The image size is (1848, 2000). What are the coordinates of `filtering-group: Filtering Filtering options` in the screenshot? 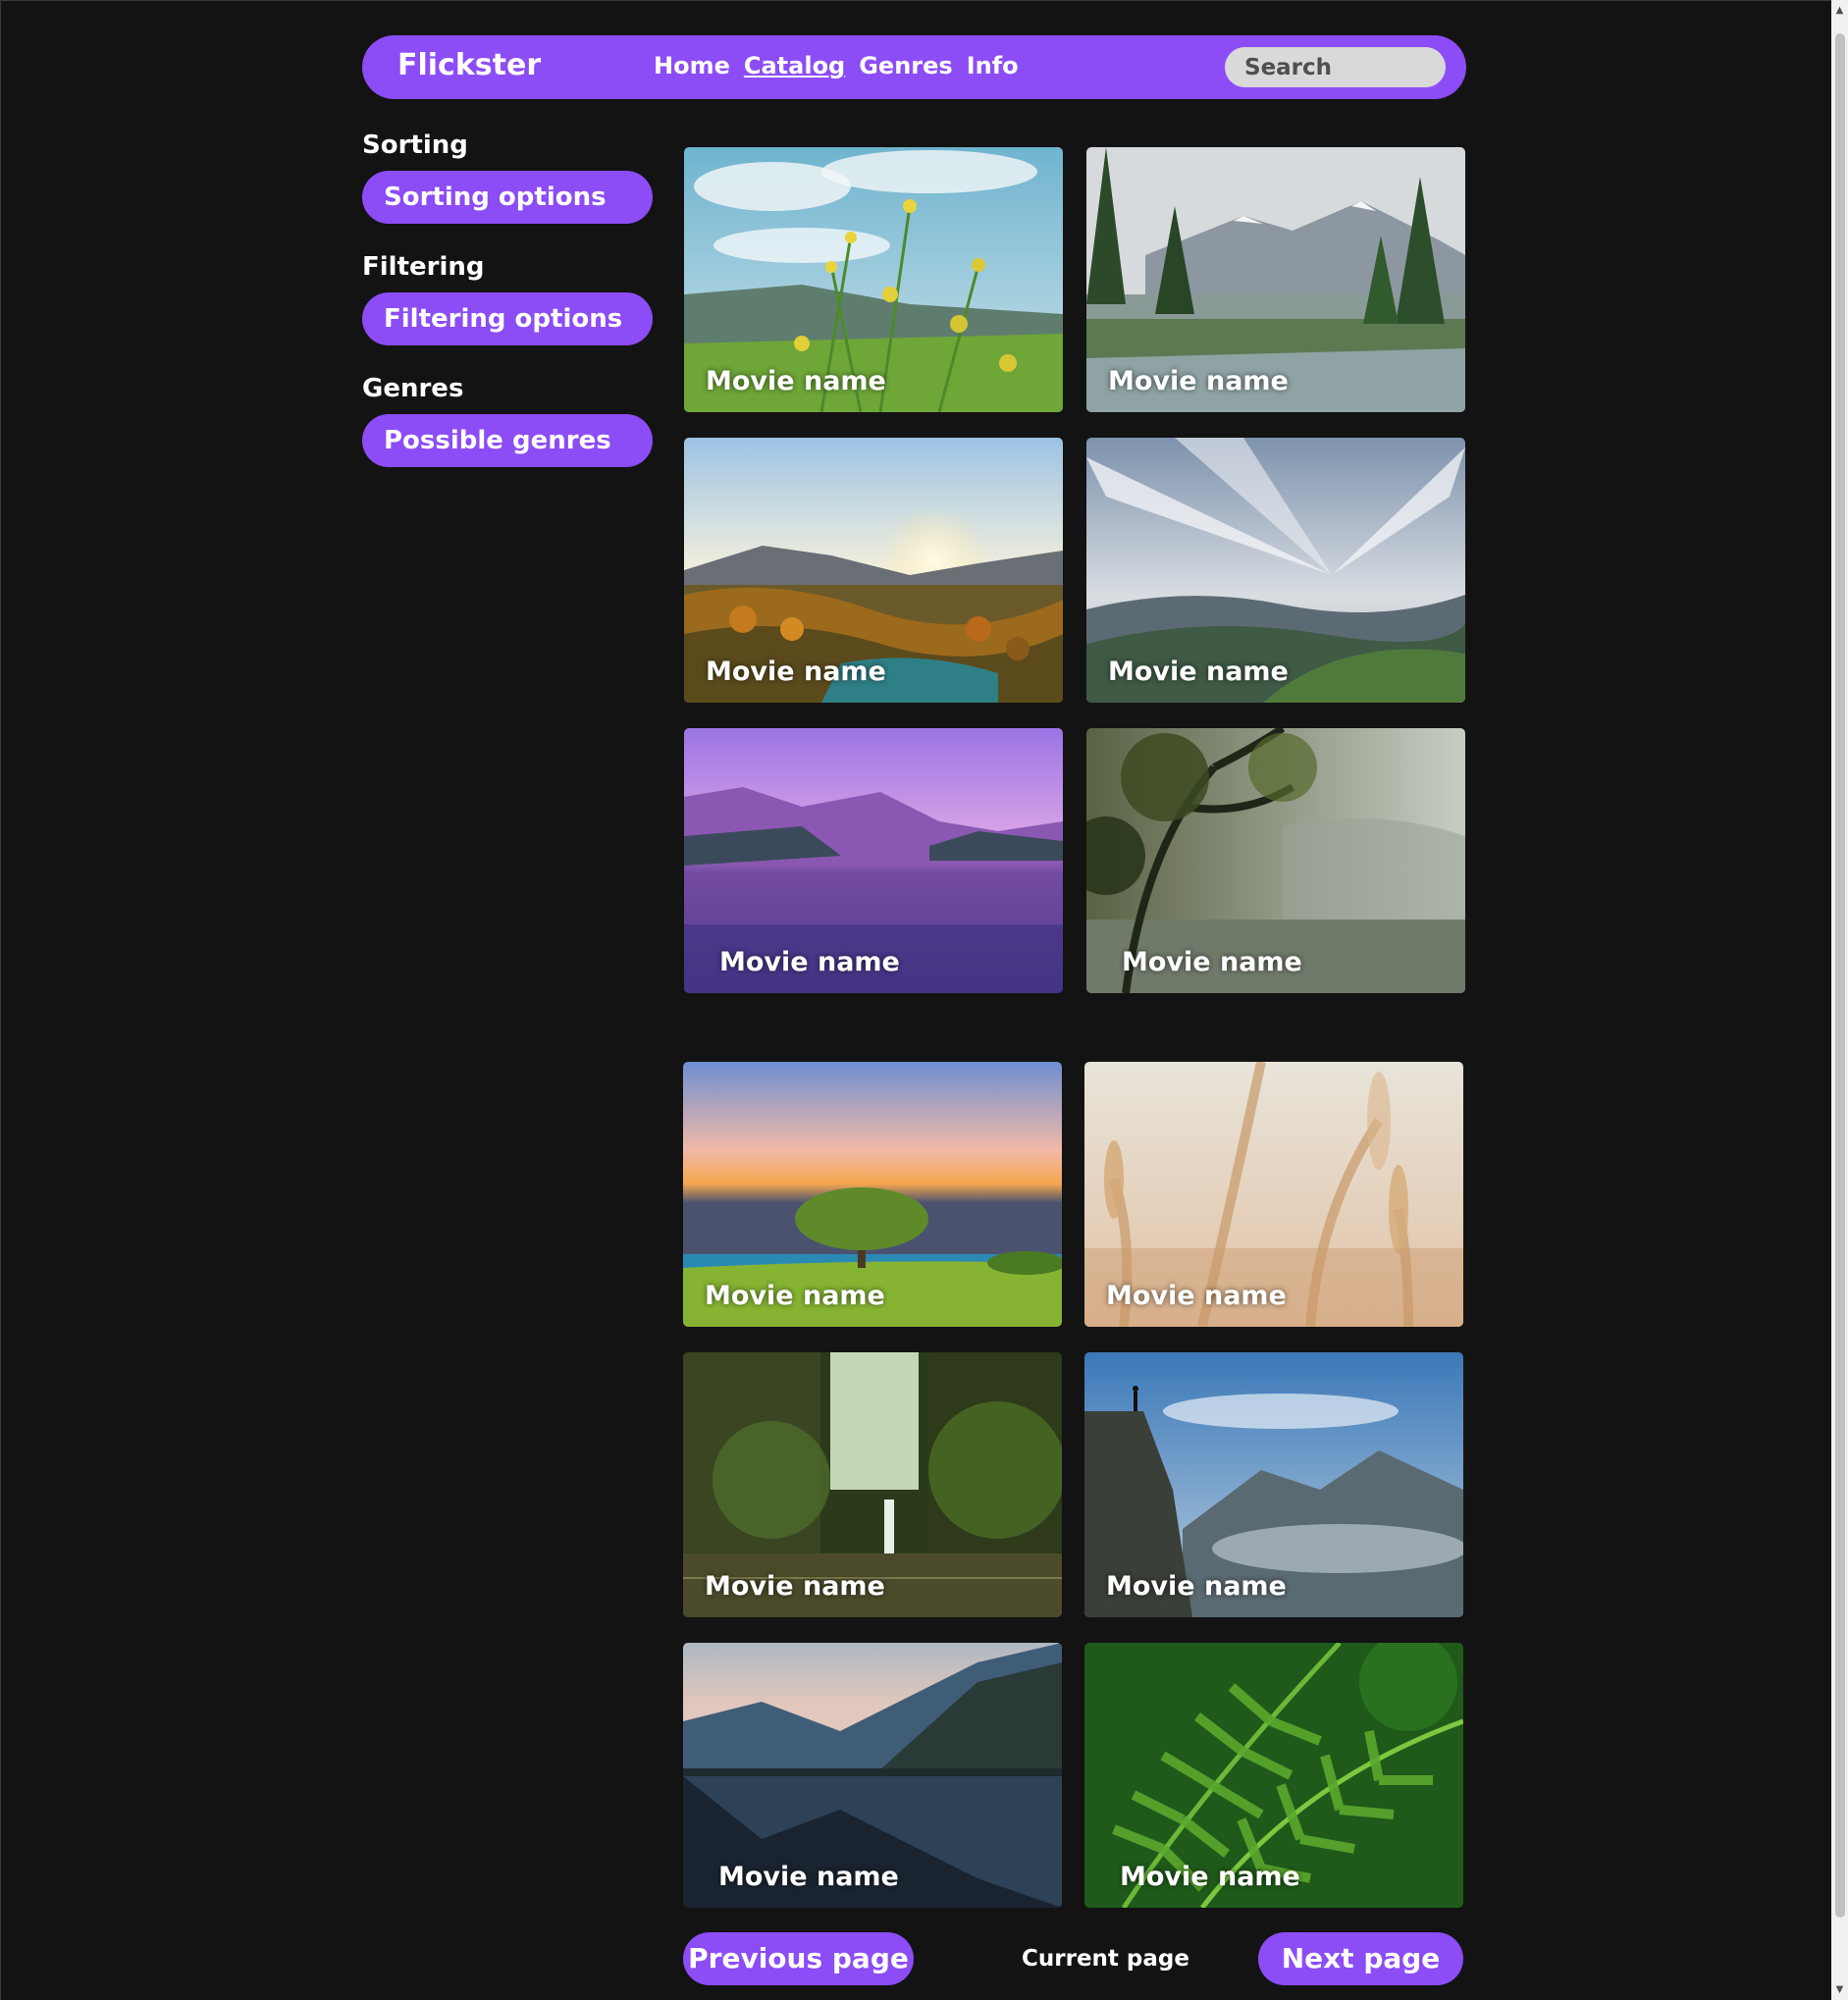 It's located at (508, 297).